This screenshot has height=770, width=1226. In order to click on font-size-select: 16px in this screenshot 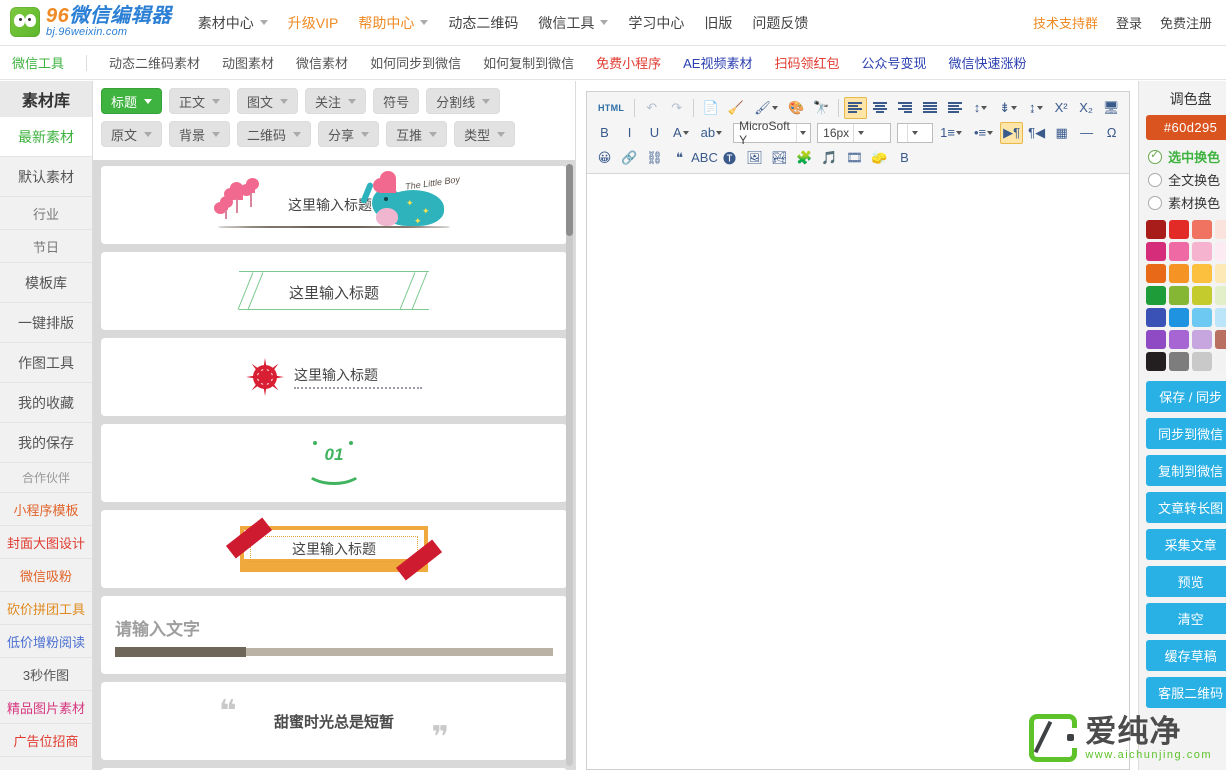, I will do `click(854, 132)`.